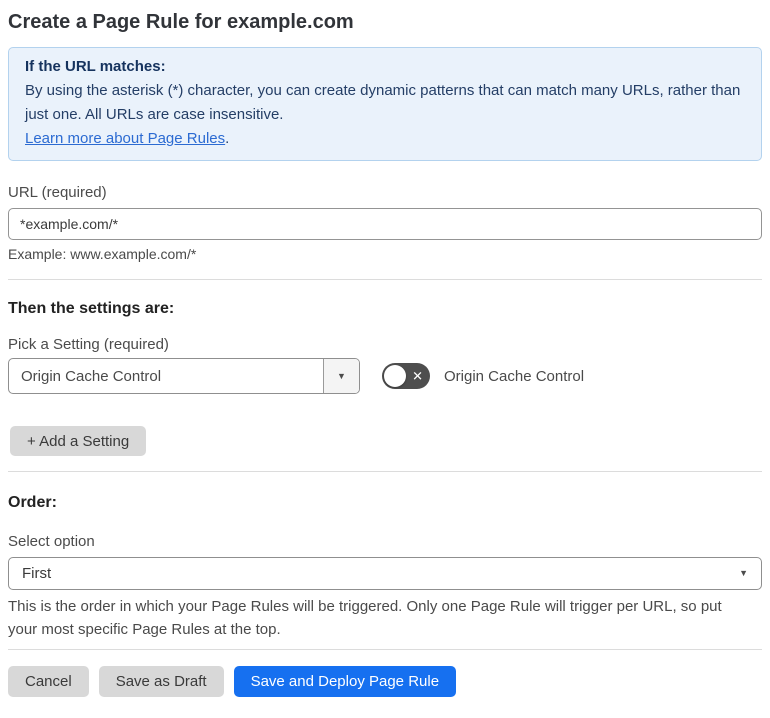 The height and width of the screenshot is (718, 770). Describe the element at coordinates (51, 541) in the screenshot. I see `order-select-label: Select option` at that location.